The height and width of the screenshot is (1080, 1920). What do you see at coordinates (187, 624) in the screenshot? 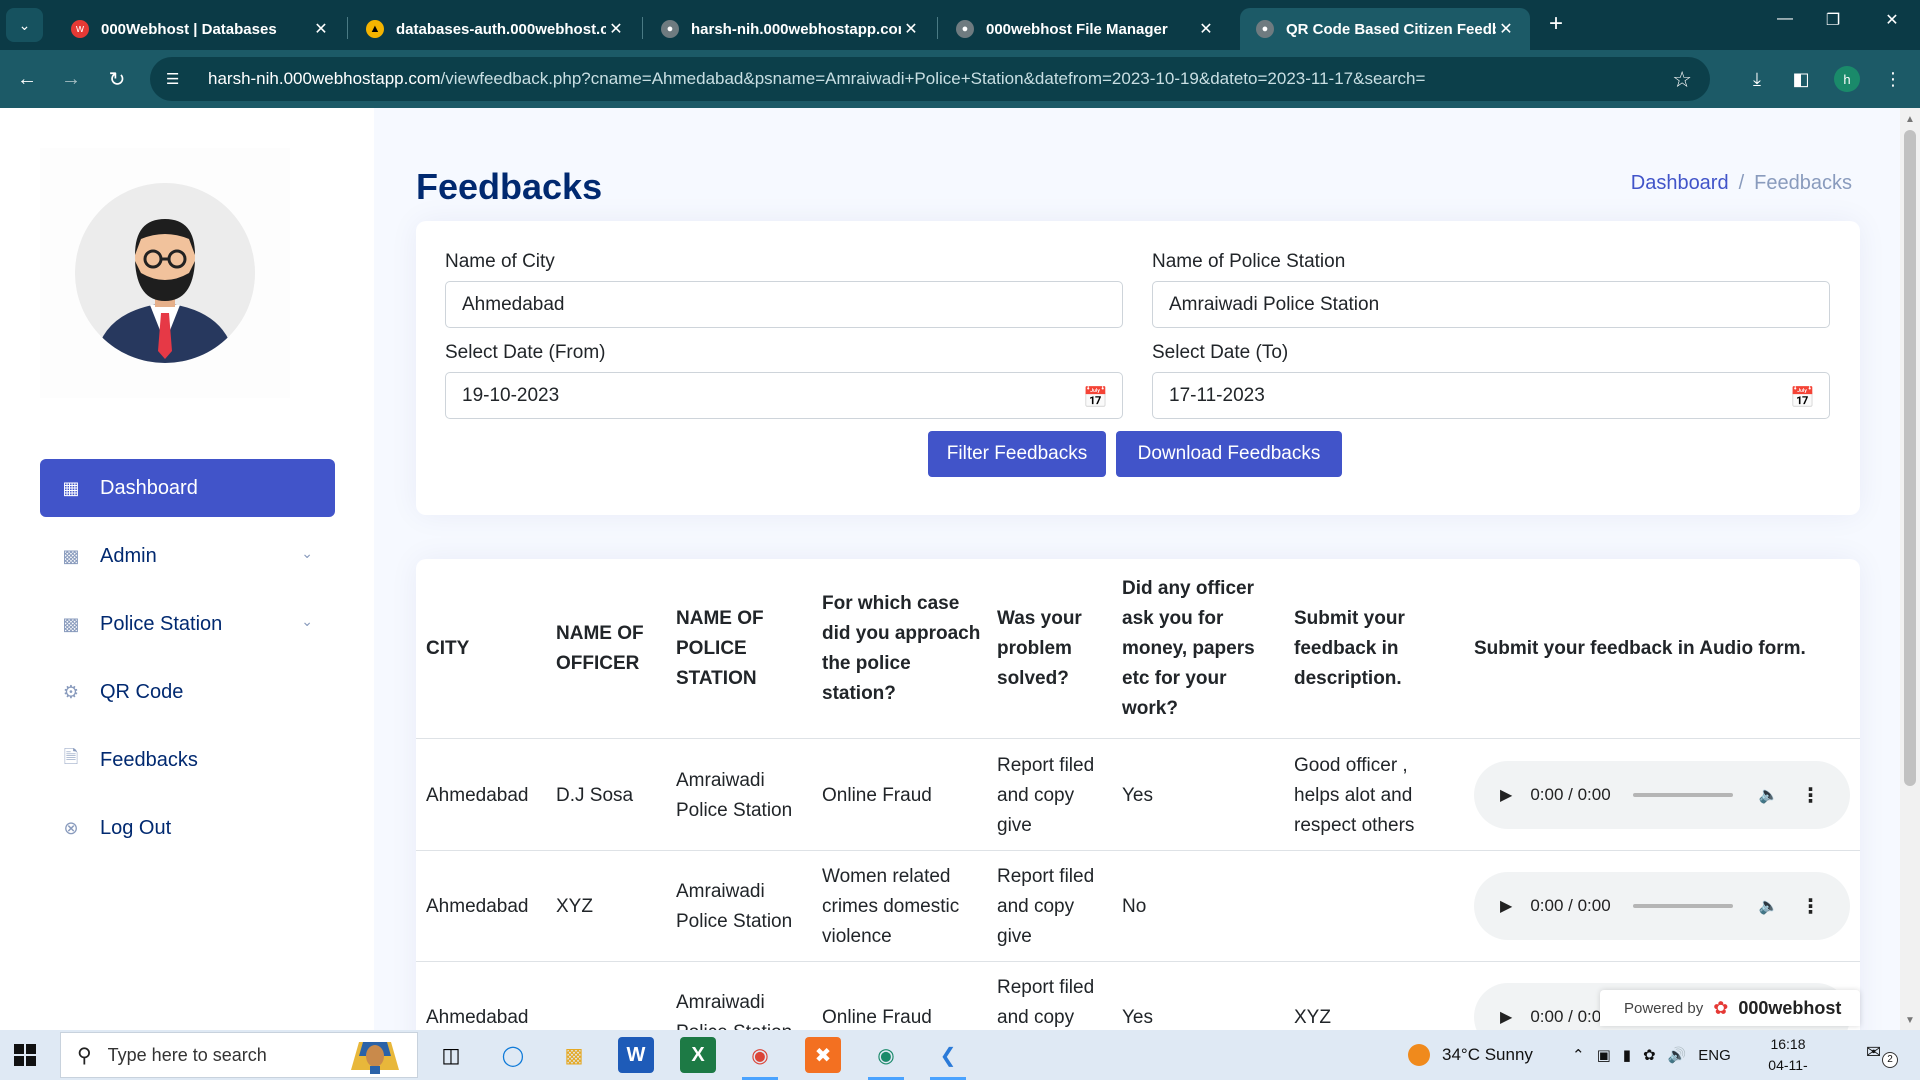
I see `sidebar-item-police-station: ▩ Police Station ⌄` at bounding box center [187, 624].